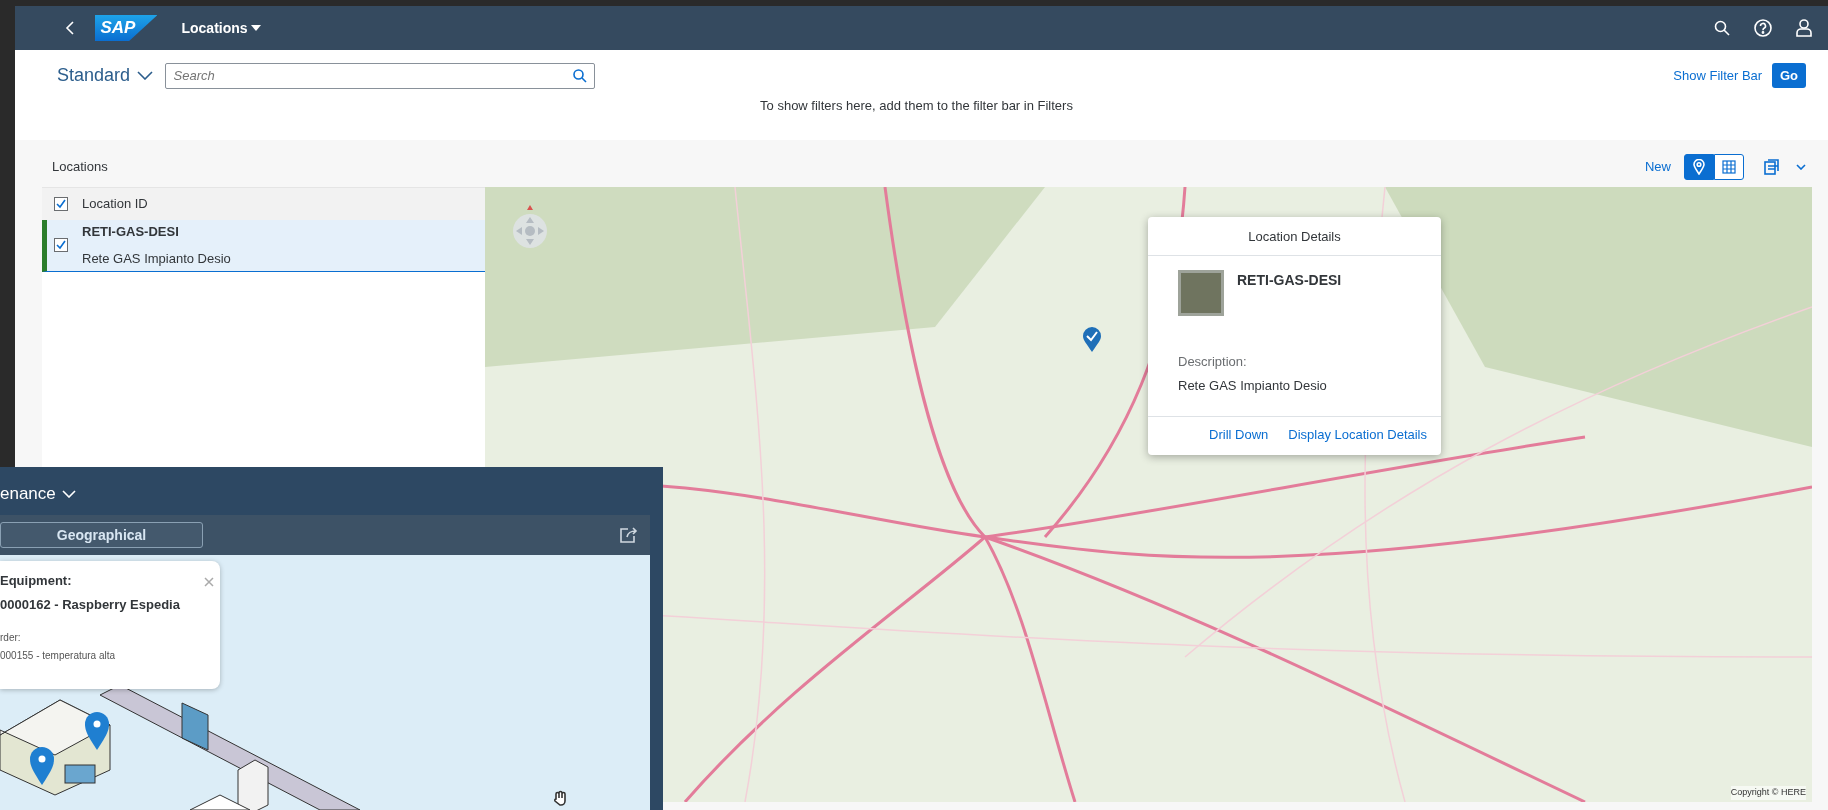 This screenshot has height=810, width=1828. Describe the element at coordinates (1239, 435) in the screenshot. I see `action-link: Drill Down` at that location.